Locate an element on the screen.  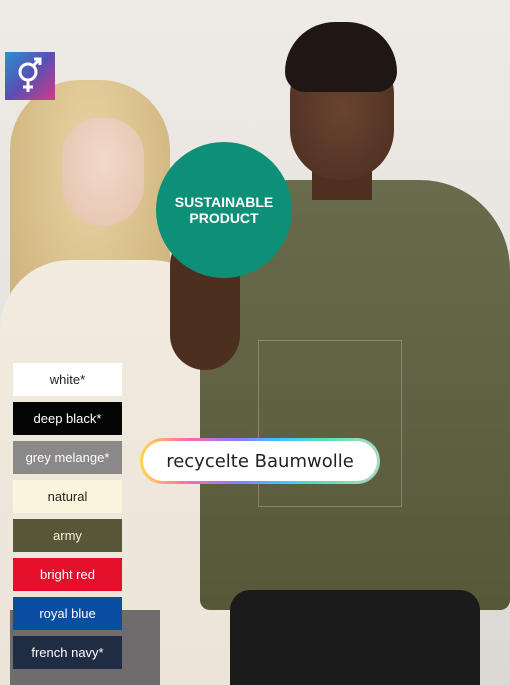
swatch-grey-melange: grey melange* is located at coordinates (67, 457).